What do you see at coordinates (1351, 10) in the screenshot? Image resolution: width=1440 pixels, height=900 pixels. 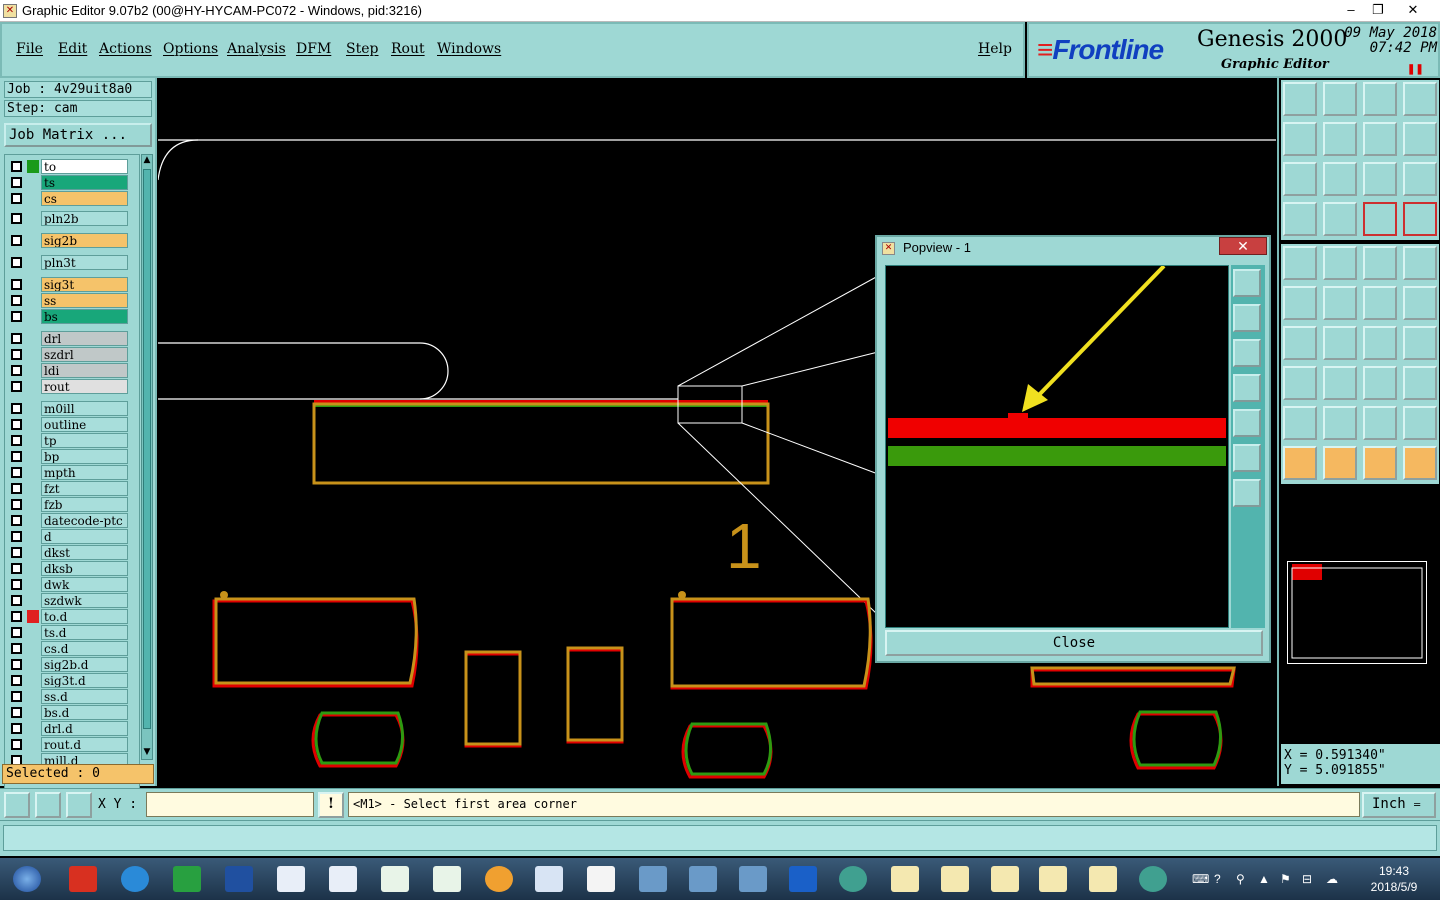 I see `minimize-button: –` at bounding box center [1351, 10].